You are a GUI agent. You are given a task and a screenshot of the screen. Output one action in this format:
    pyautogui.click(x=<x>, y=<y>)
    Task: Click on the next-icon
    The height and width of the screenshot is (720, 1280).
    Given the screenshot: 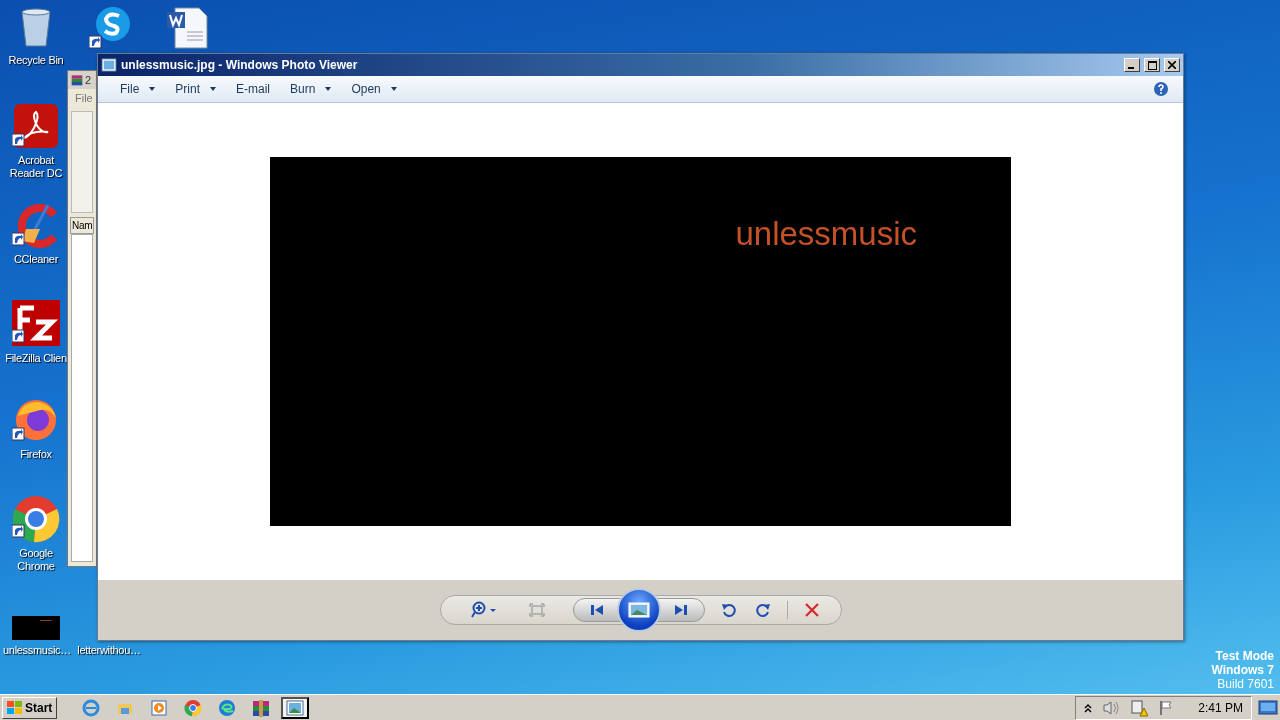 What is the action you would take?
    pyautogui.click(x=680, y=610)
    